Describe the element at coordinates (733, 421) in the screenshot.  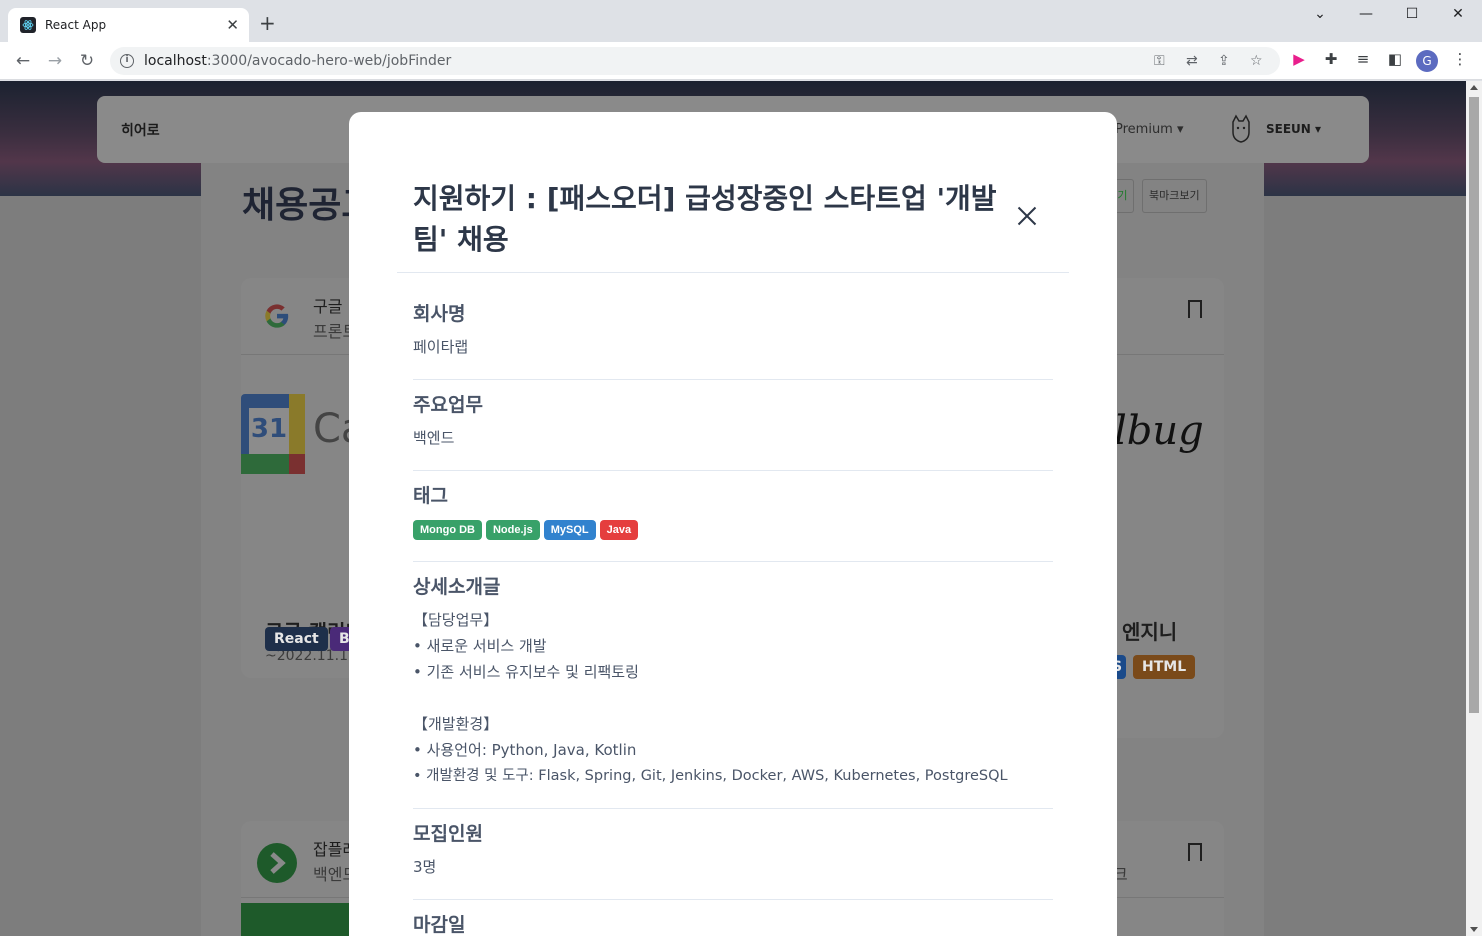
I see `duty-section: 주요업무 백엔드` at that location.